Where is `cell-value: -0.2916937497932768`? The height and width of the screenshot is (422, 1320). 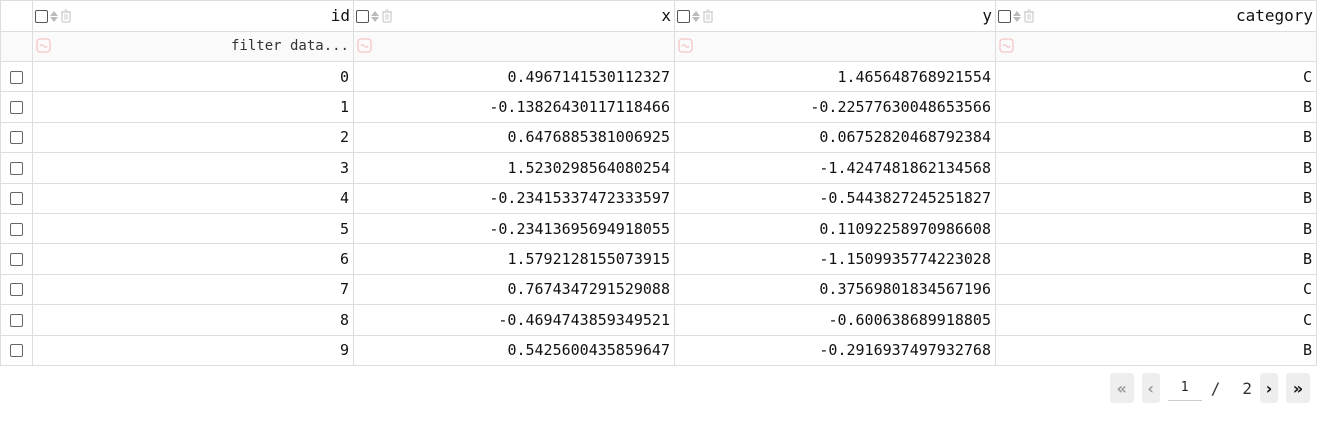 cell-value: -0.2916937497932768 is located at coordinates (905, 350).